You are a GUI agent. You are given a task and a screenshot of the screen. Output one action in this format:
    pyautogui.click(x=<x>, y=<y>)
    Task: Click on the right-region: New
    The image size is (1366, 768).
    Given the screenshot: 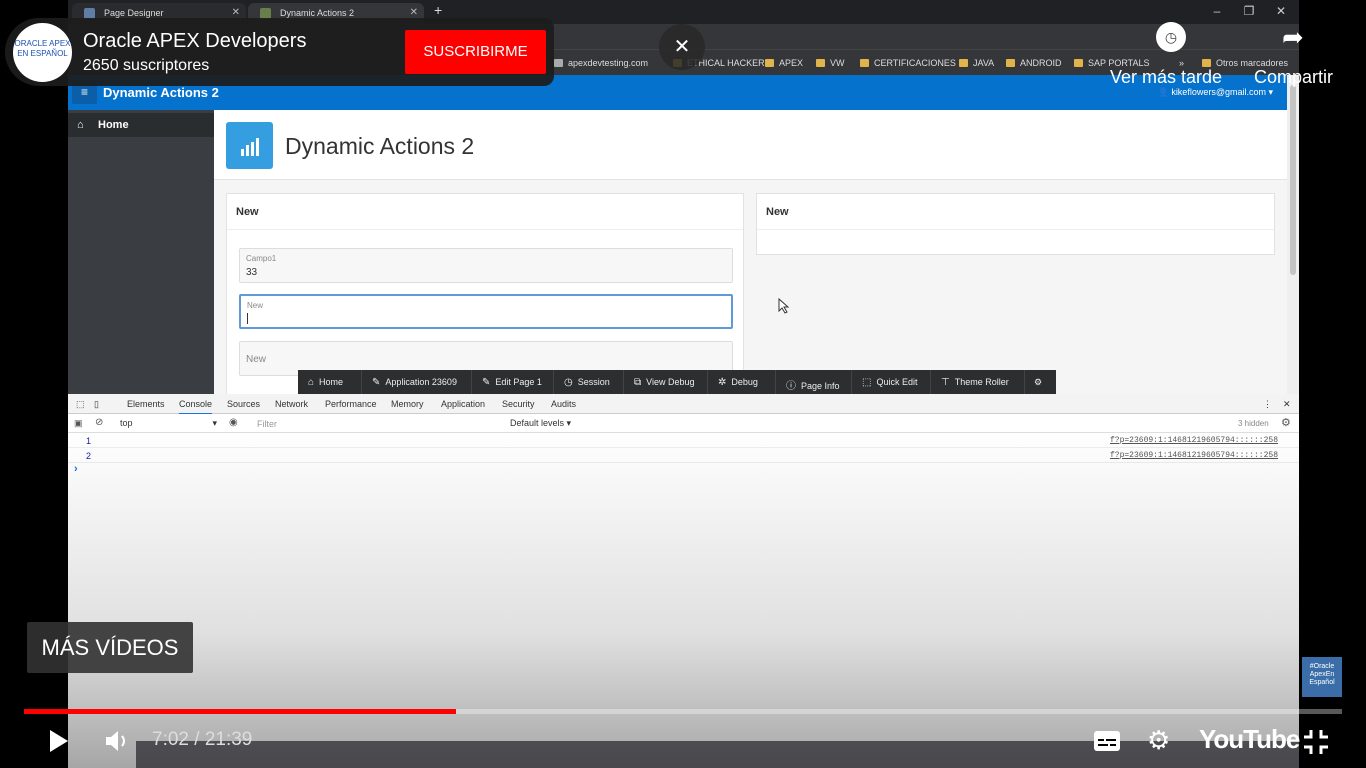 What is the action you would take?
    pyautogui.click(x=1015, y=224)
    